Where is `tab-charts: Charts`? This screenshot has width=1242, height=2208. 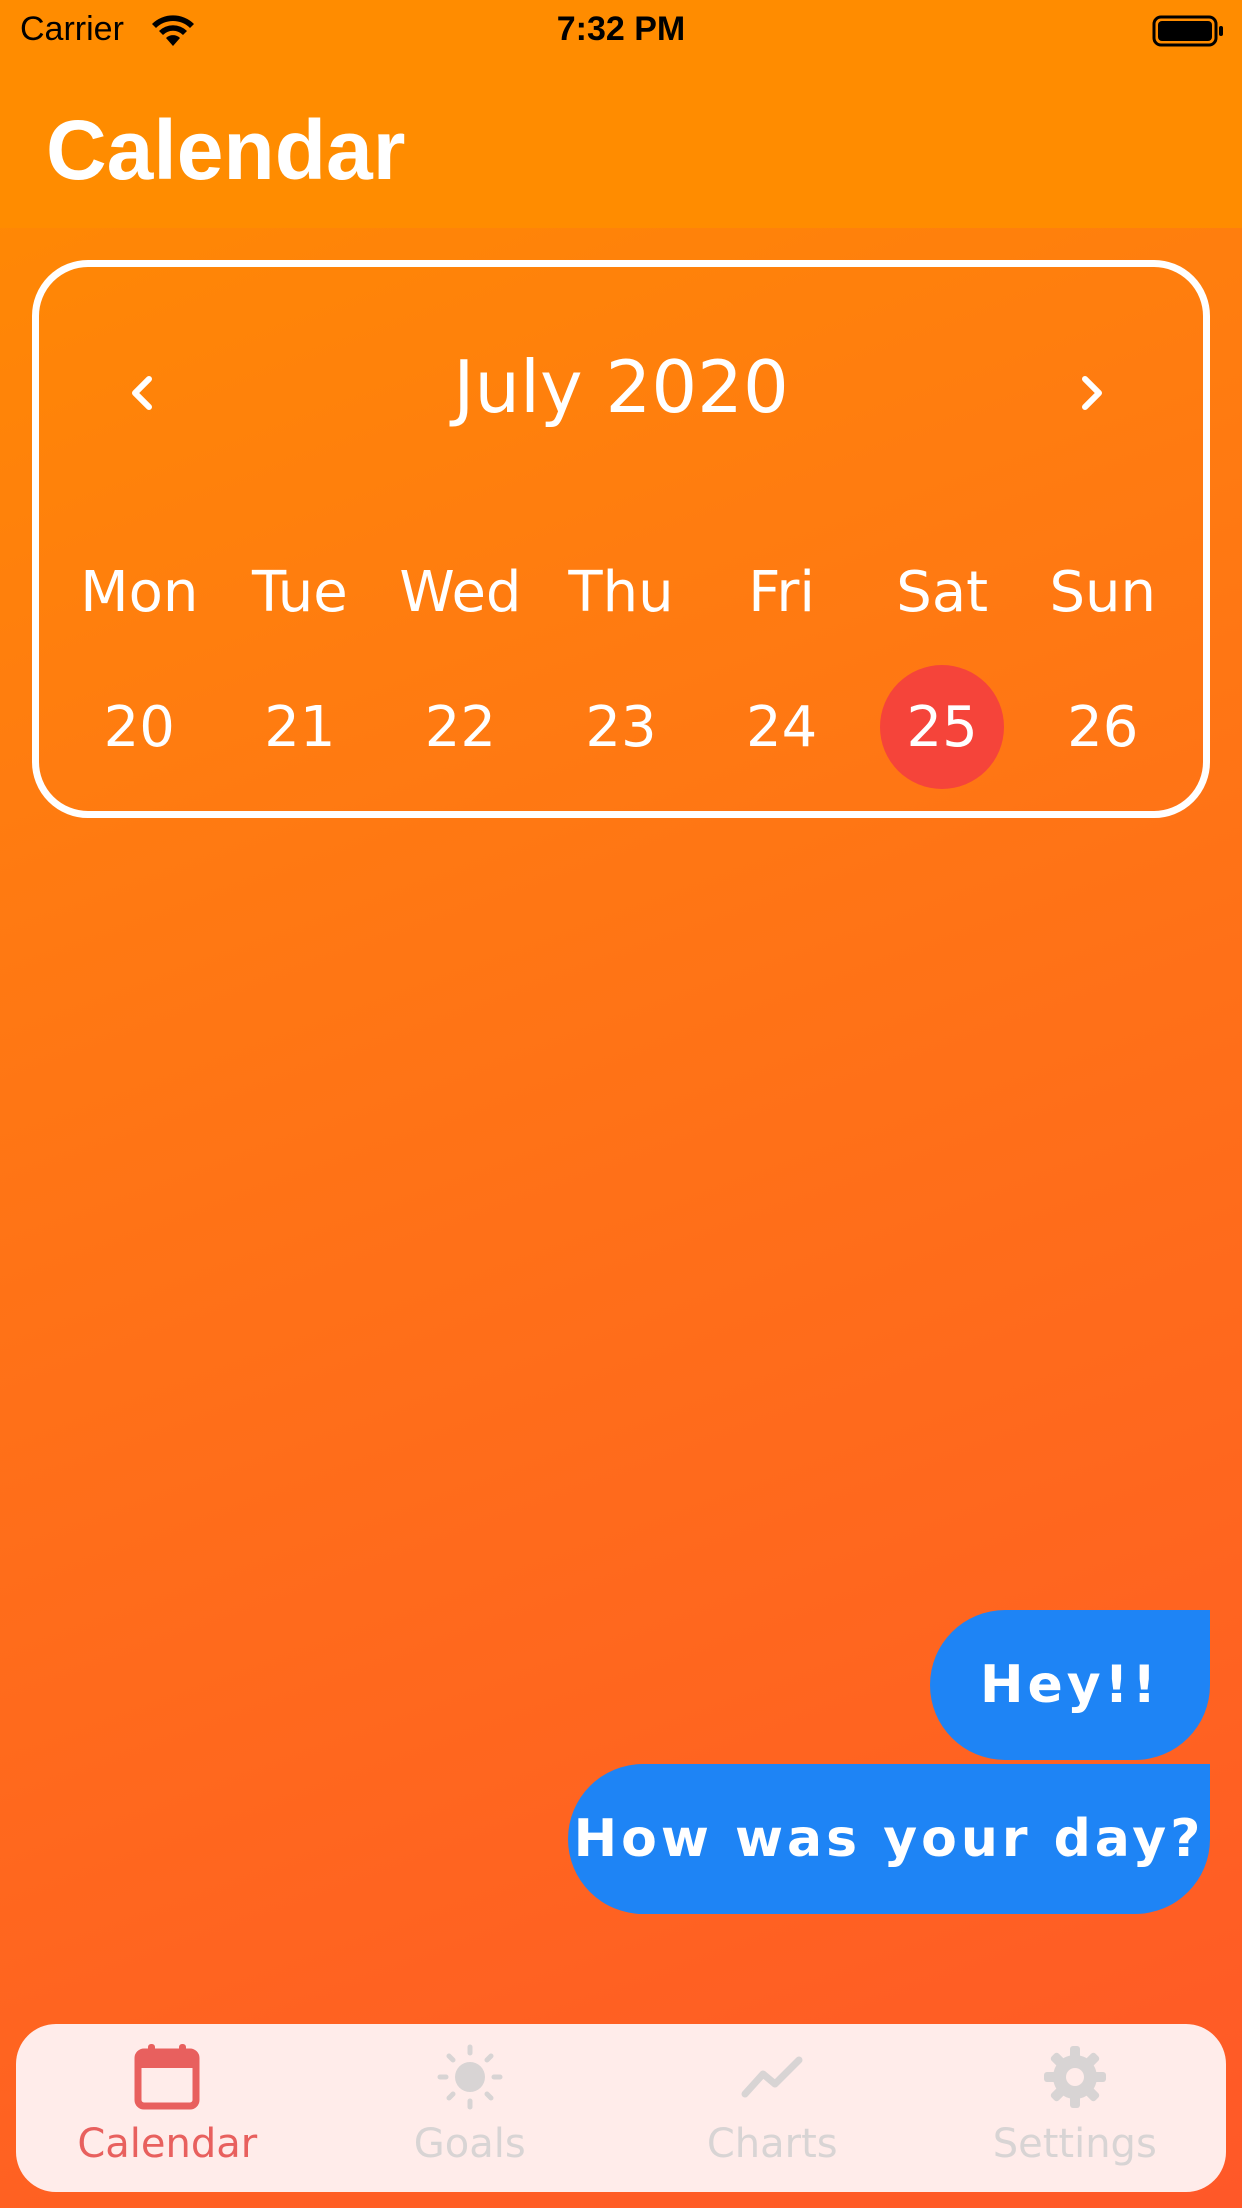
tab-charts: Charts is located at coordinates (772, 2108).